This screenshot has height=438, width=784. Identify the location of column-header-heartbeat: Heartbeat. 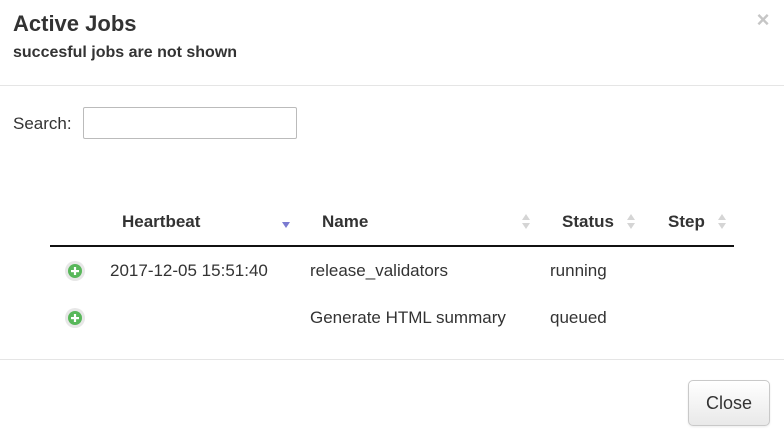
(161, 222).